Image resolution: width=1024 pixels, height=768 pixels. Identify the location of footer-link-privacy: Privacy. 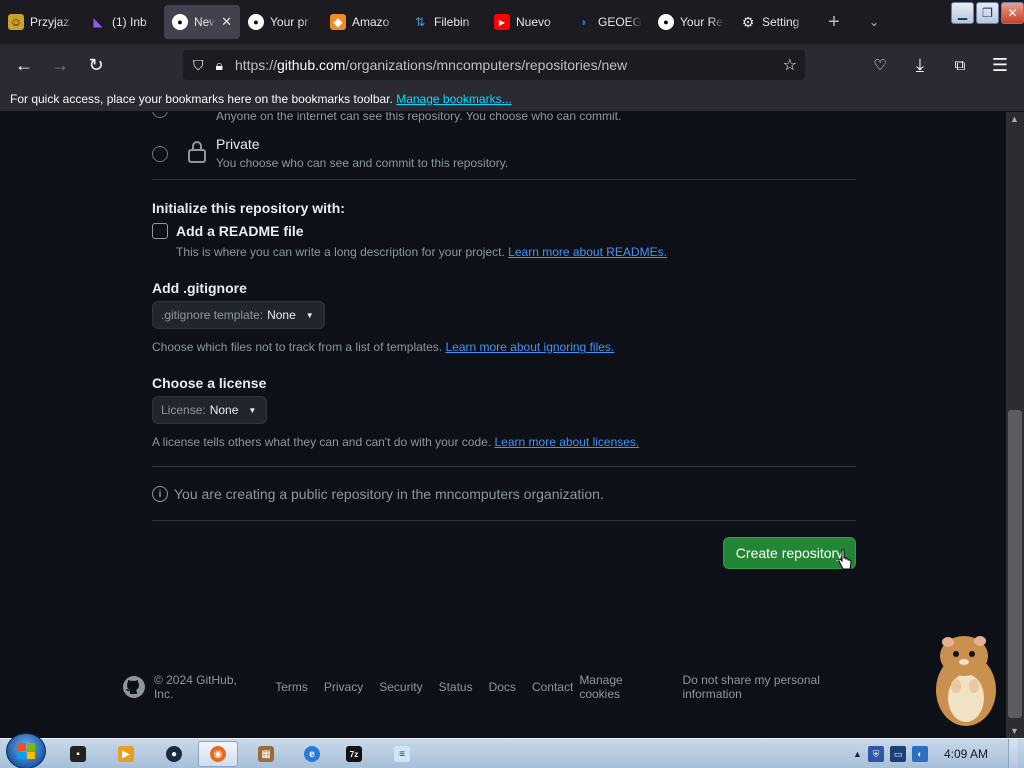
(343, 687).